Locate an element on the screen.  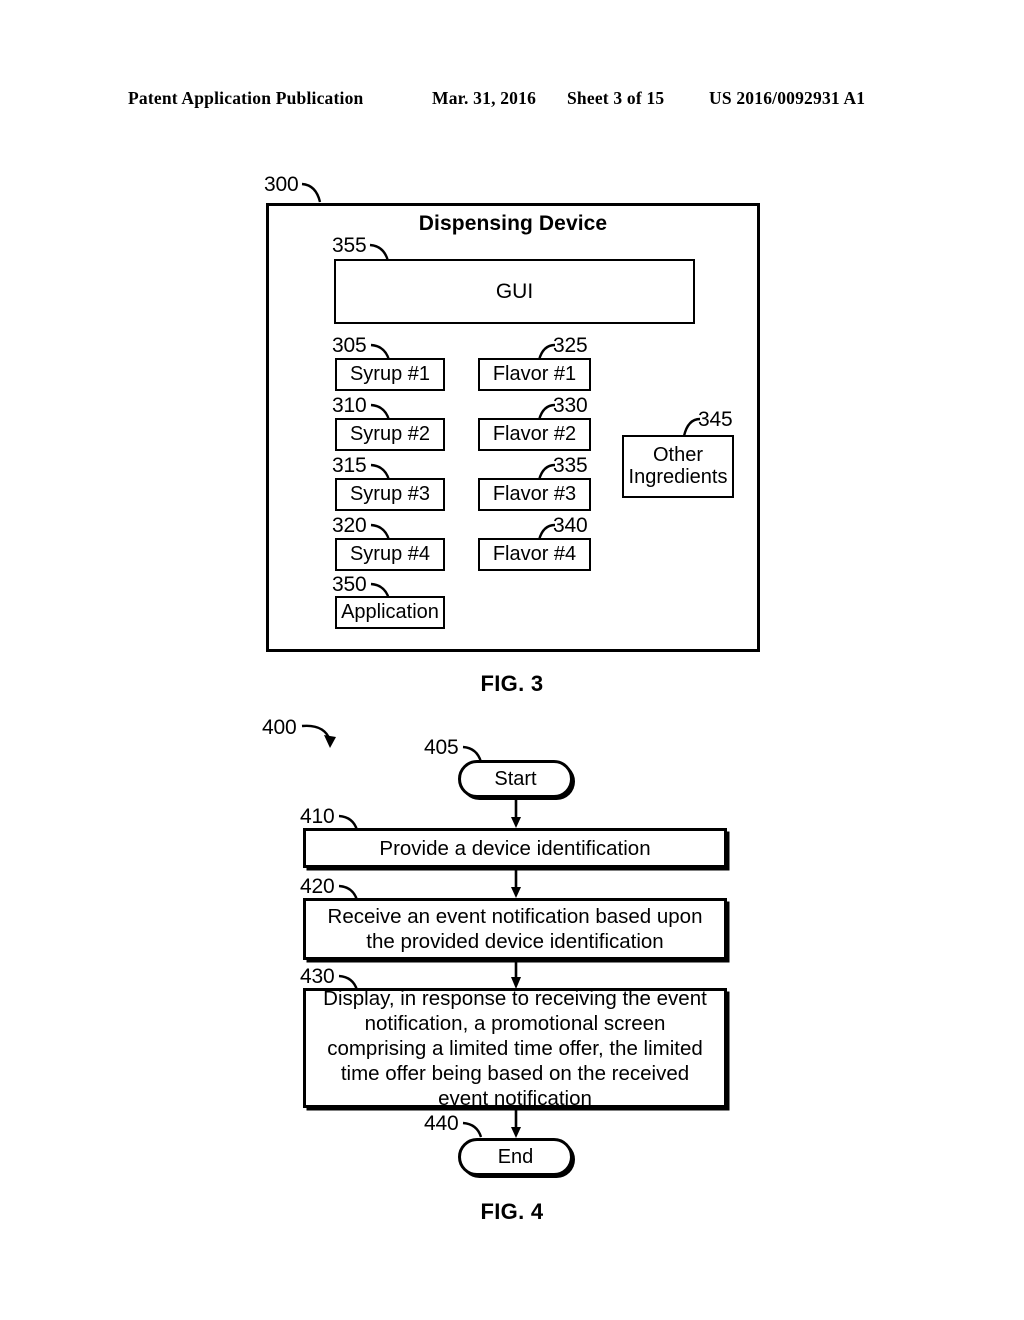
flavor-1-box: Flavor #1 is located at coordinates (534, 374).